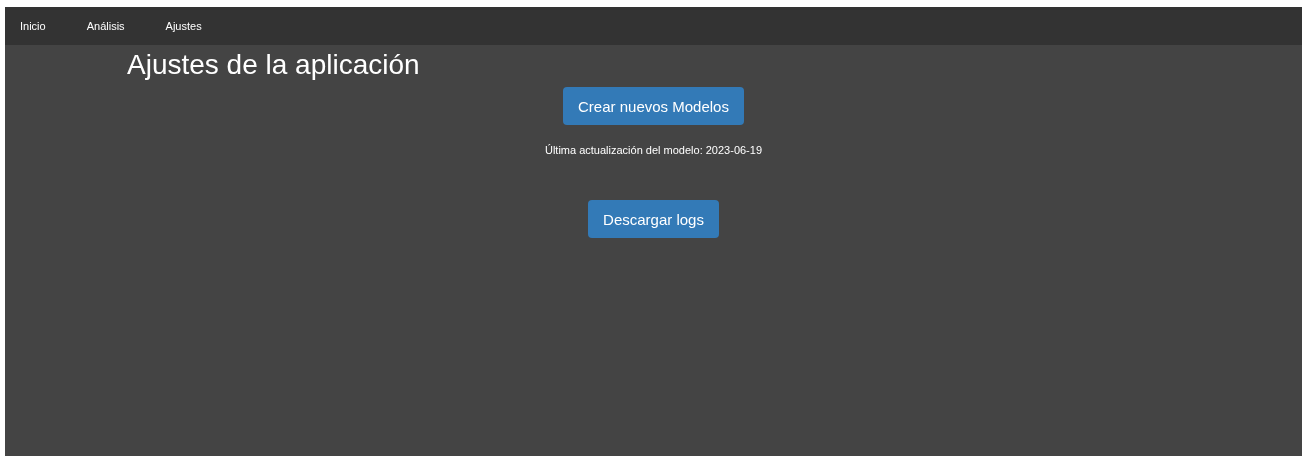 This screenshot has width=1307, height=456. Describe the element at coordinates (274, 65) in the screenshot. I see `page-title: Ajustes de la aplicación` at that location.